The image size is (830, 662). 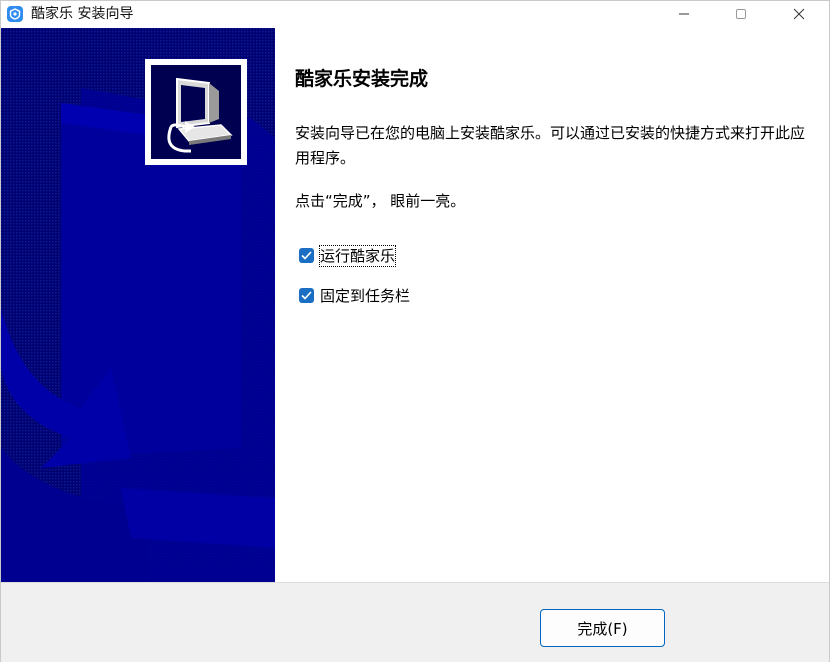 I want to click on pin-taskbar-checkbox, so click(x=306, y=295).